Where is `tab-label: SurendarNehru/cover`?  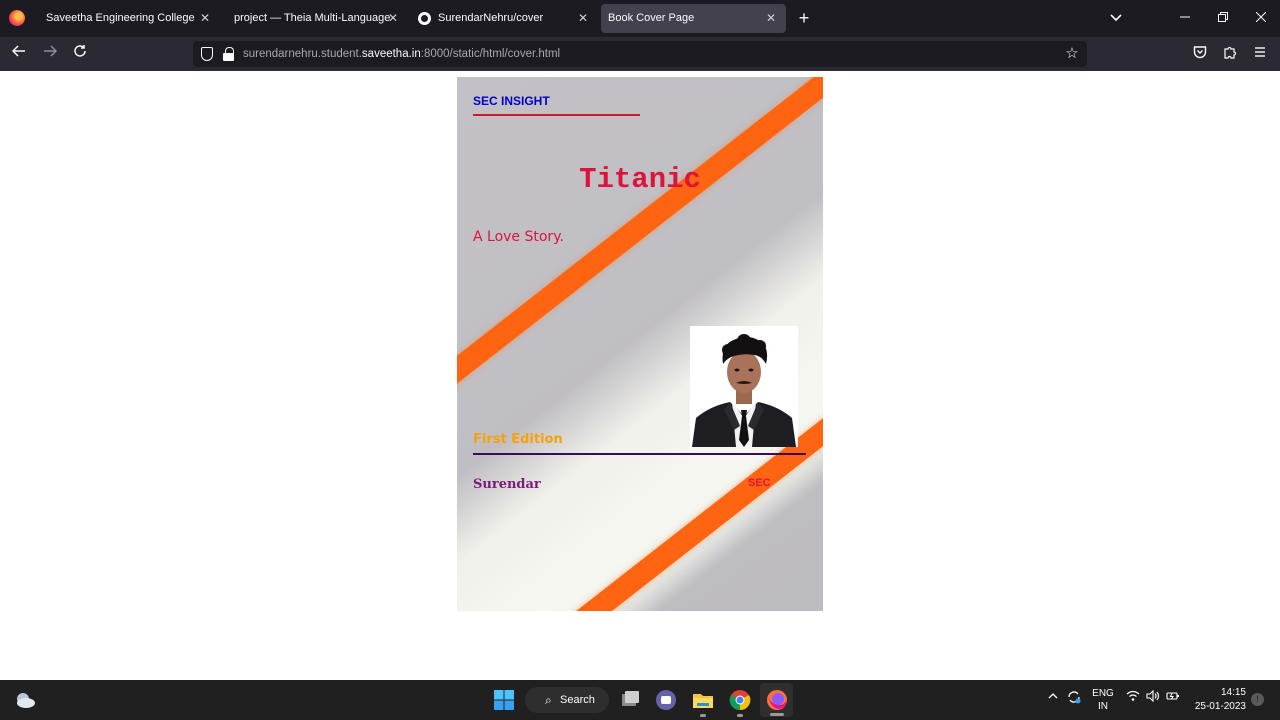 tab-label: SurendarNehru/cover is located at coordinates (491, 18).